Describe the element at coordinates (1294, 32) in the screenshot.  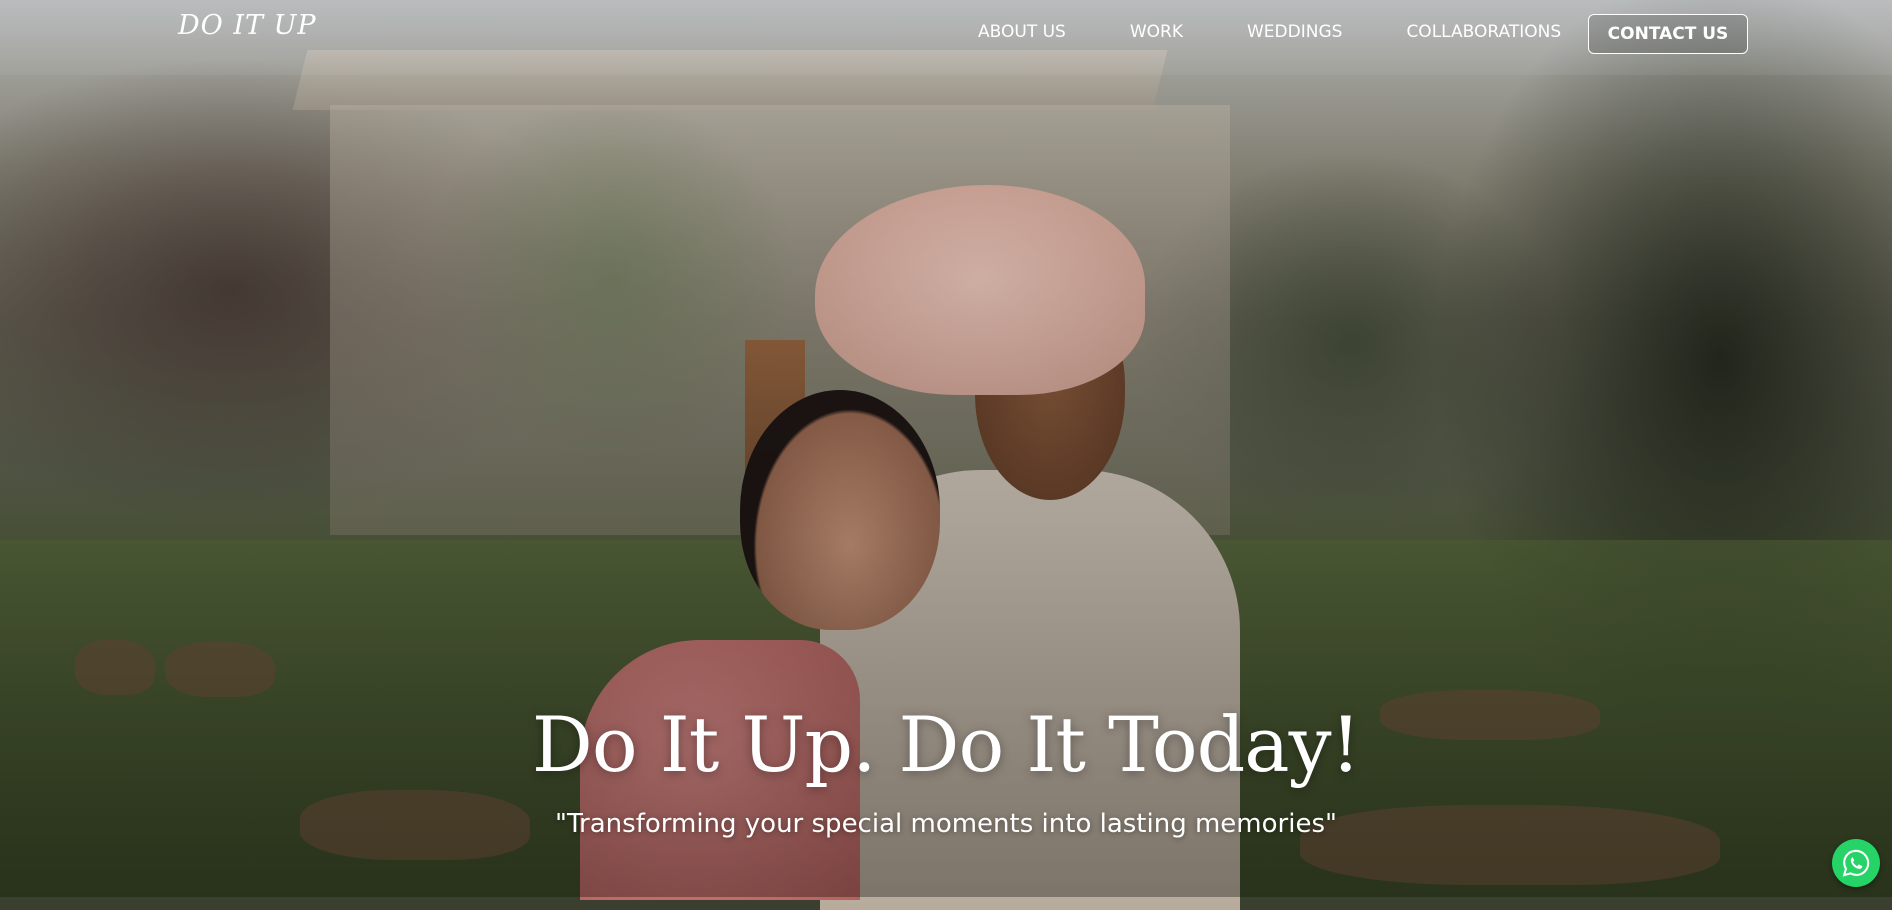
I see `nav-item-weddings: WEDDINGS` at that location.